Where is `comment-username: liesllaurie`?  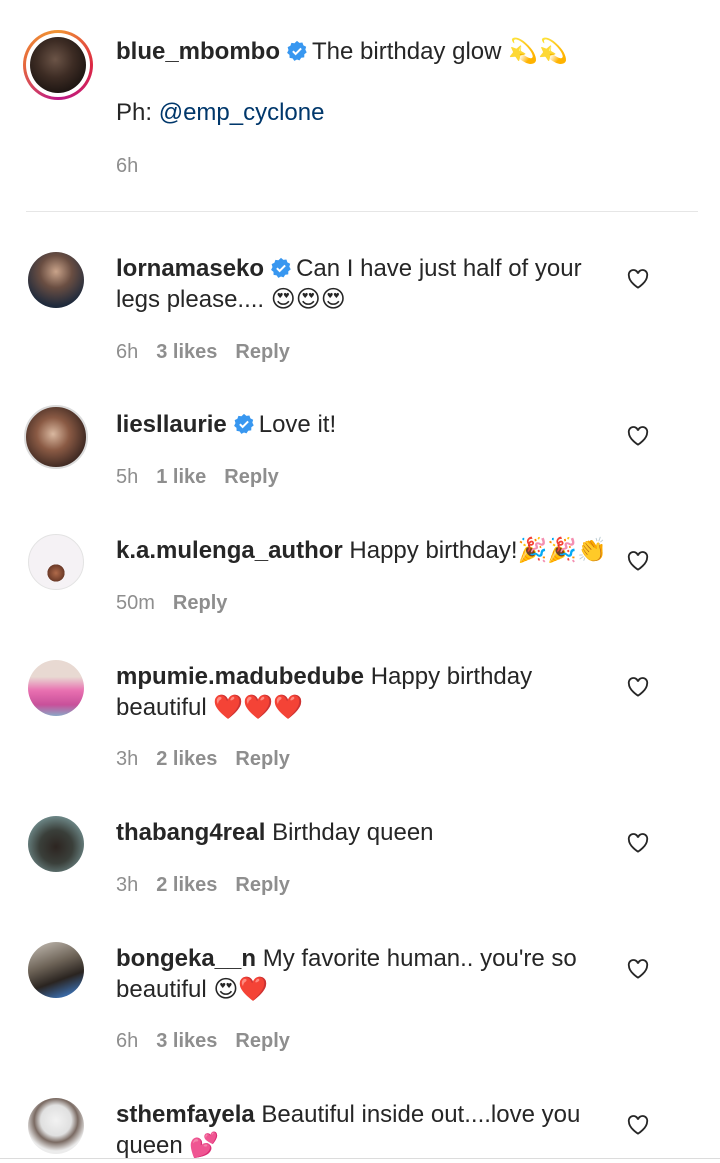 comment-username: liesllaurie is located at coordinates (171, 424).